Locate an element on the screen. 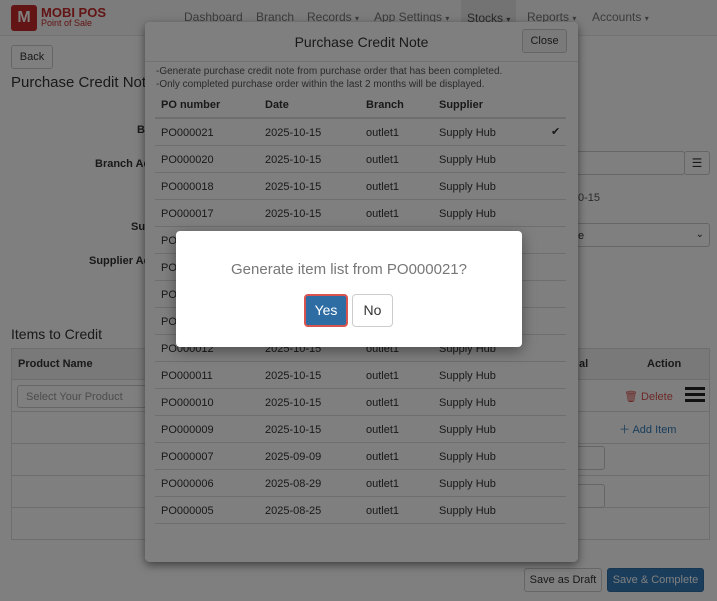  confirm-message: Generate item list from PO000021? is located at coordinates (349, 269).